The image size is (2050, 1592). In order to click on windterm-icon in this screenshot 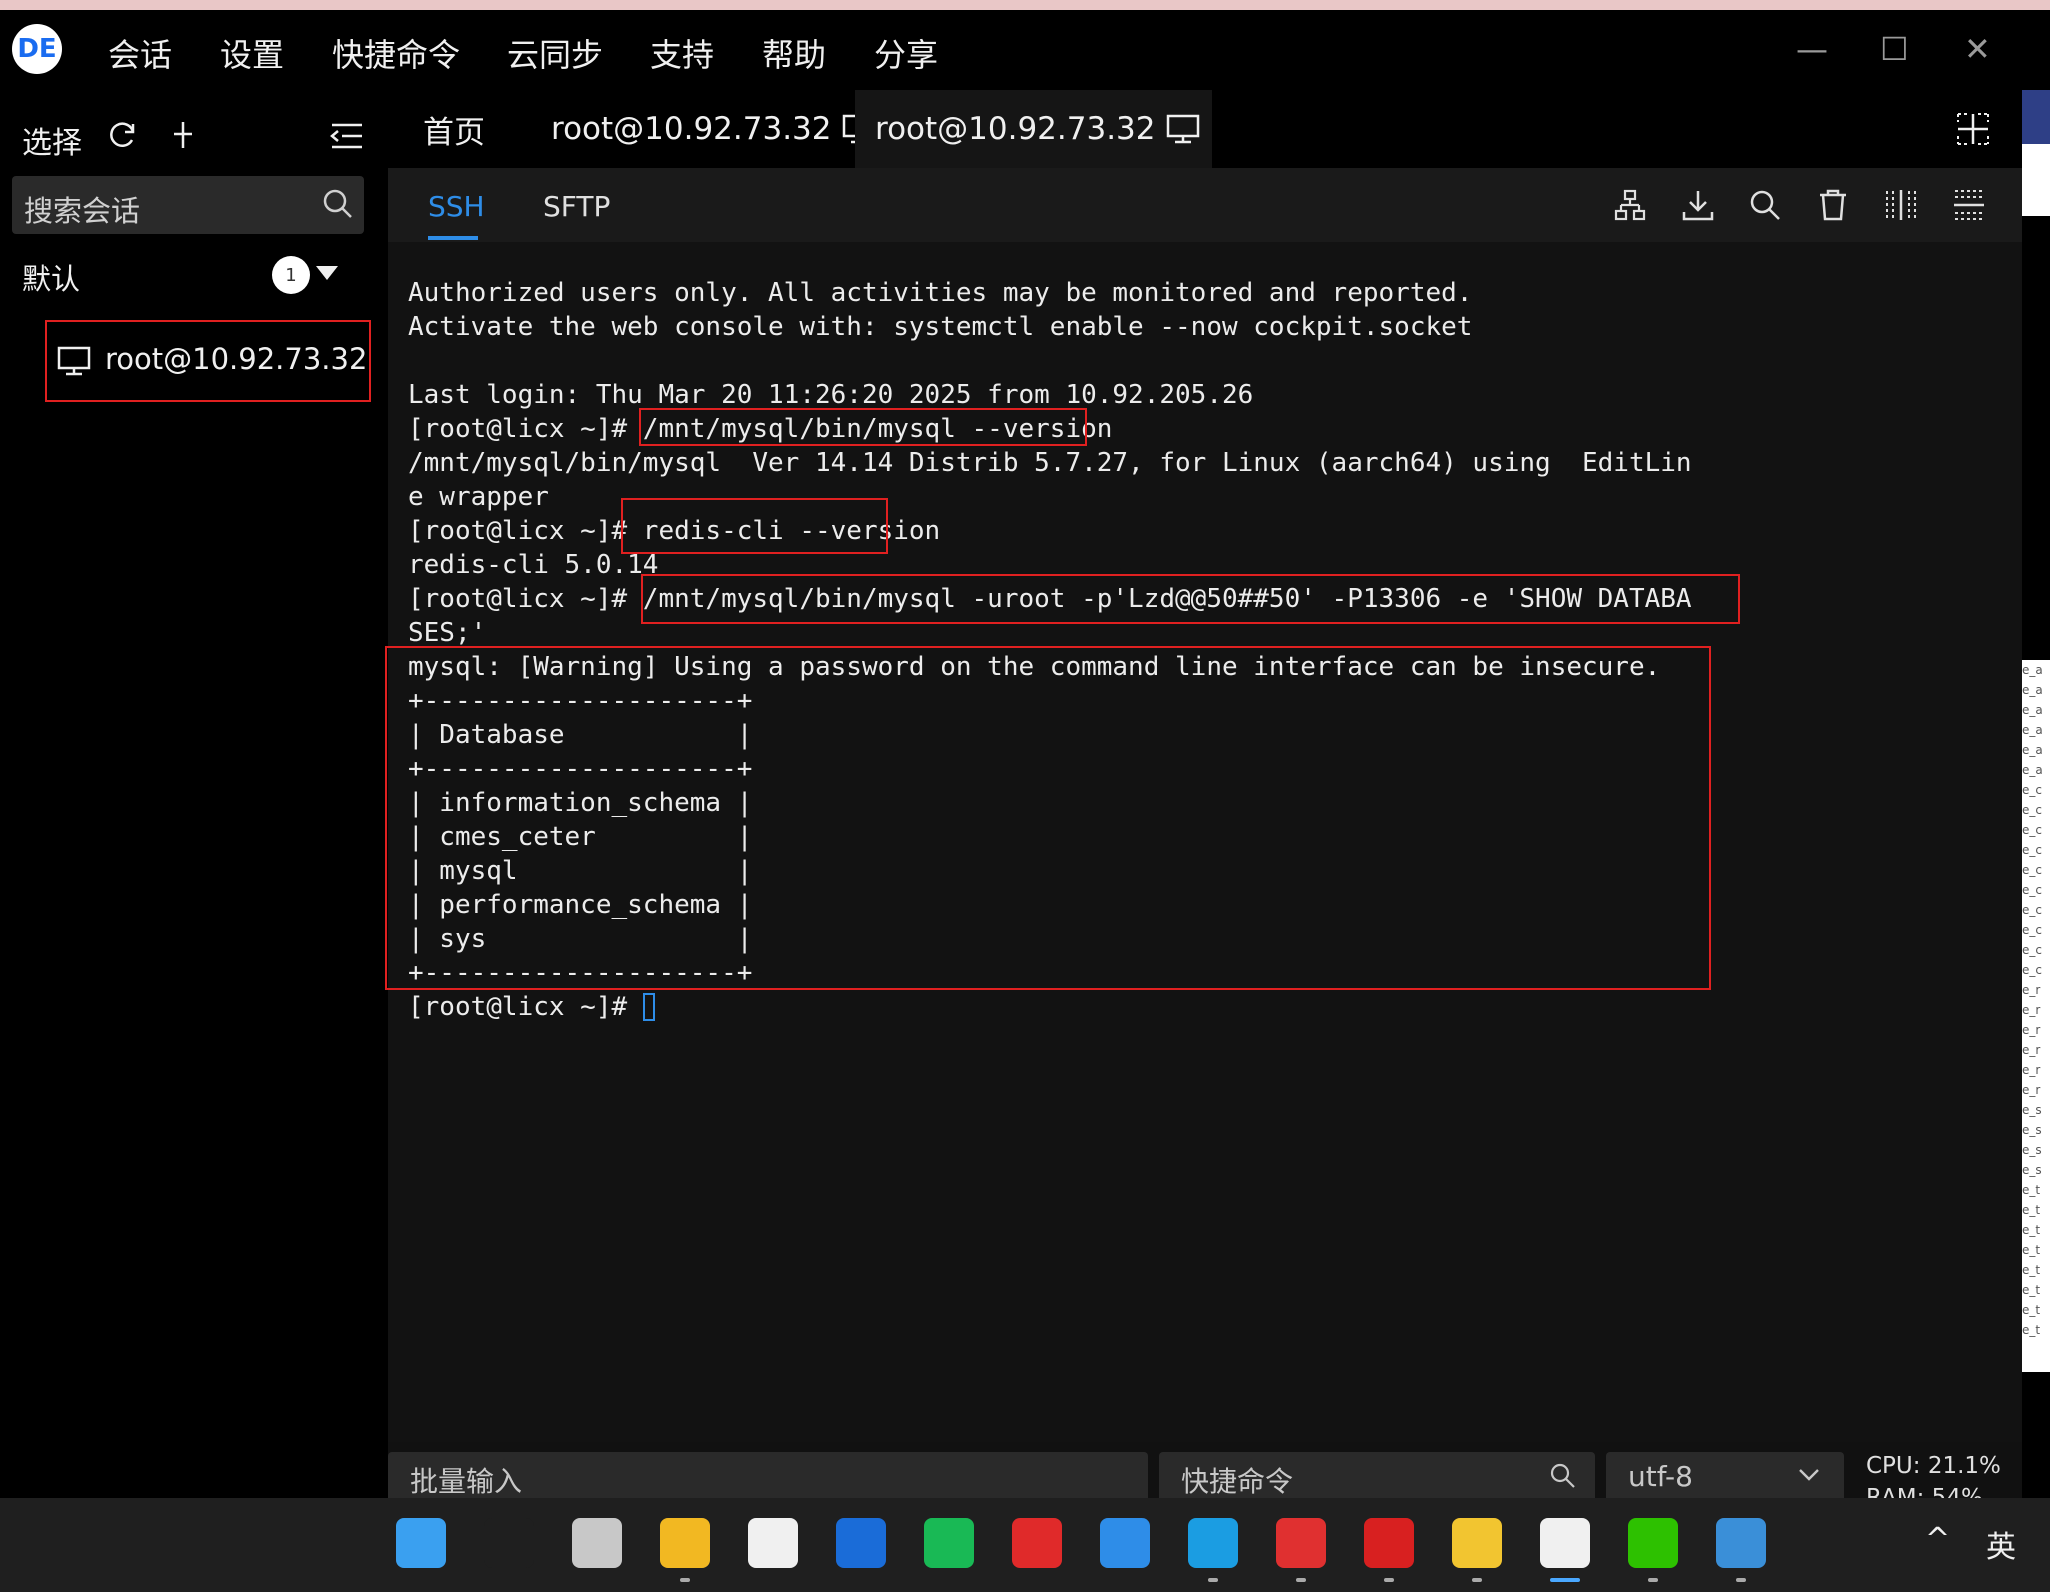, I will do `click(1565, 1543)`.